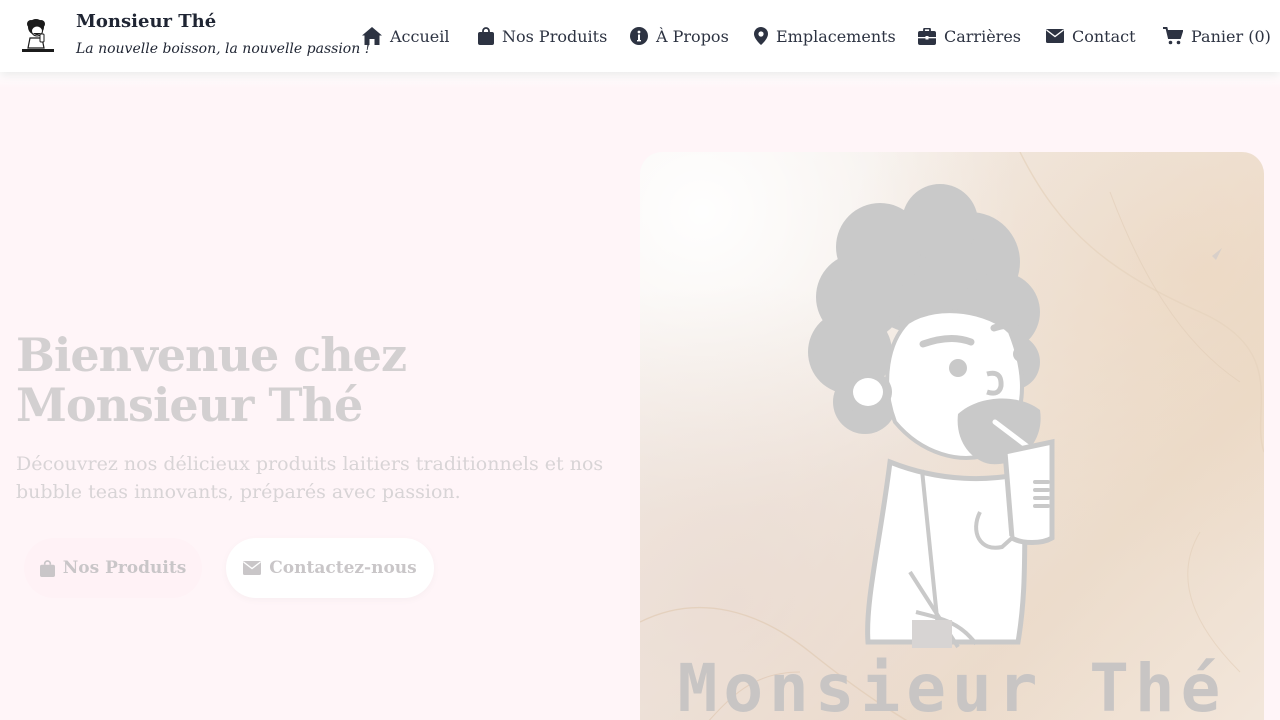 This screenshot has height=720, width=1280. Describe the element at coordinates (420, 36) in the screenshot. I see `nav-label-home: Accueil` at that location.